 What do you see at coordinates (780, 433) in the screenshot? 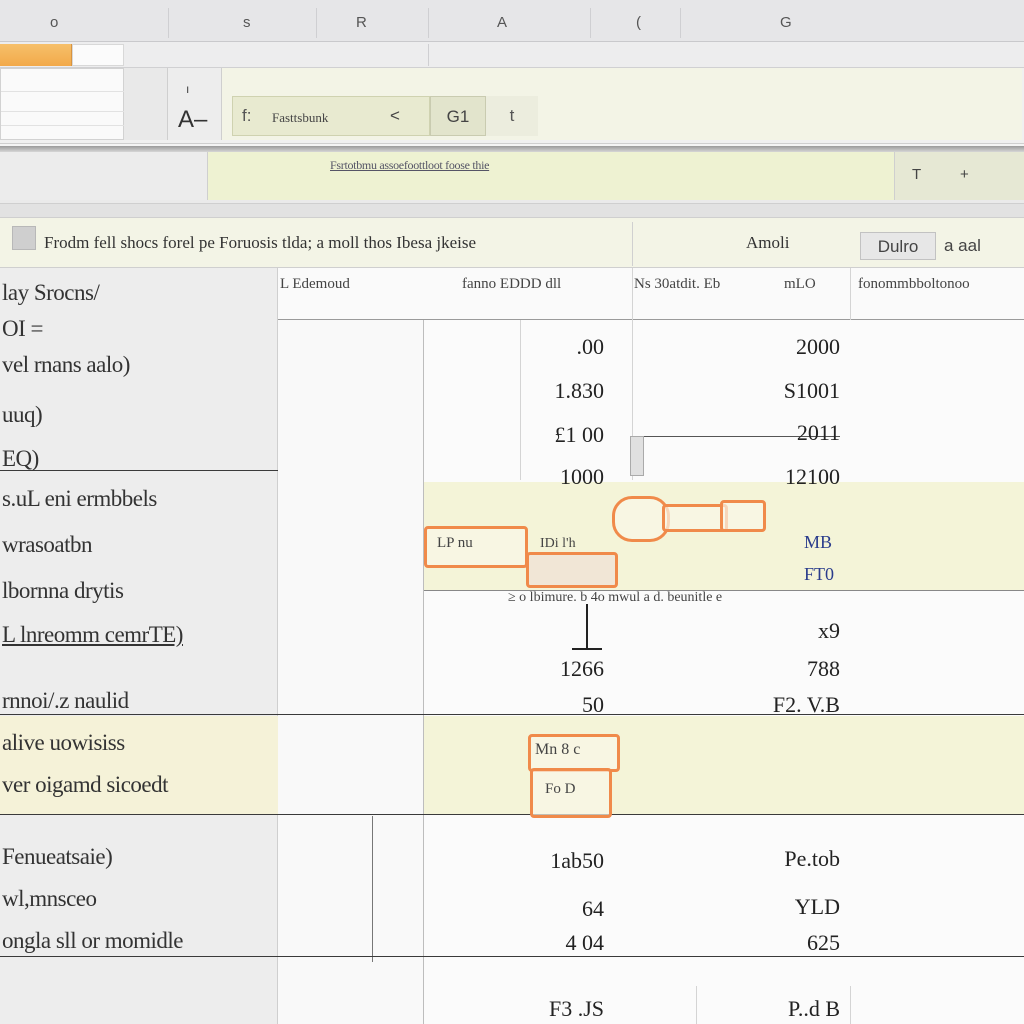
I see `cell-value: 2011` at bounding box center [780, 433].